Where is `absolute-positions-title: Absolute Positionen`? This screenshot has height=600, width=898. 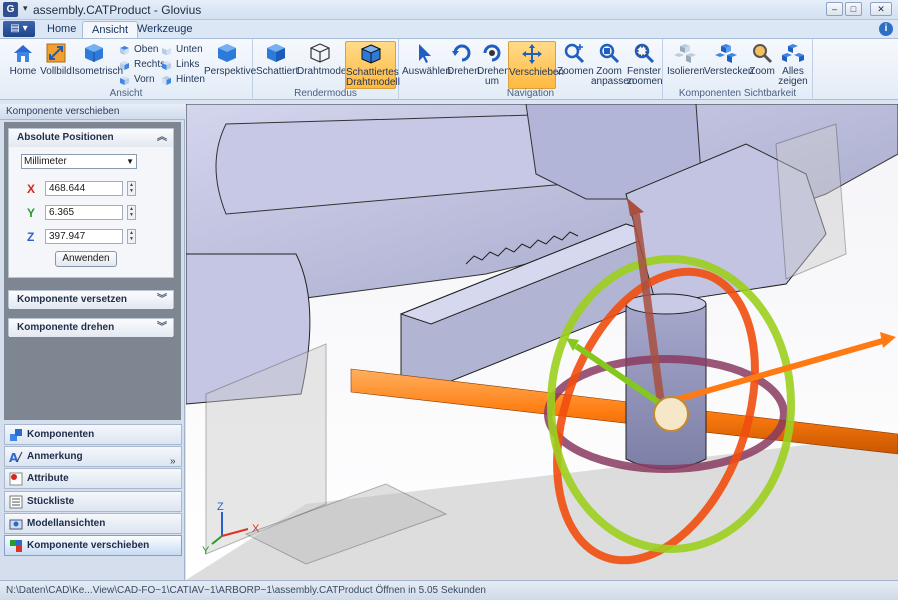 absolute-positions-title: Absolute Positionen is located at coordinates (65, 137).